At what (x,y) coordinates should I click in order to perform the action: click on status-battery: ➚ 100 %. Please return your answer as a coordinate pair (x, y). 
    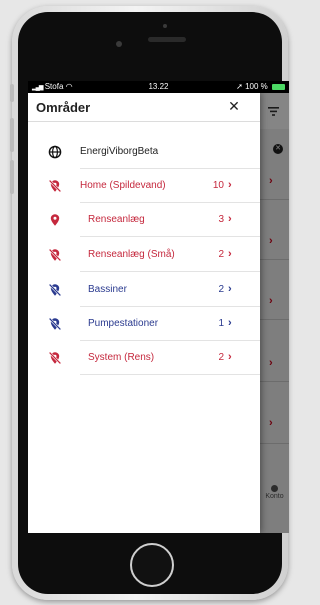
    Looking at the image, I should click on (260, 87).